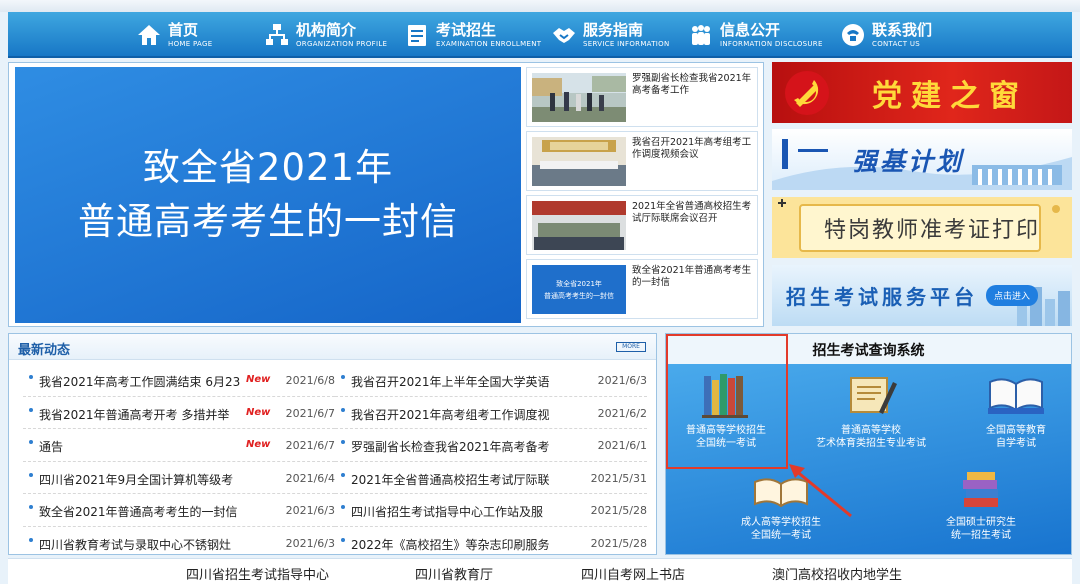  I want to click on news-card: 2021年全省普通高校招生考试厅际联席会议召开, so click(642, 225).